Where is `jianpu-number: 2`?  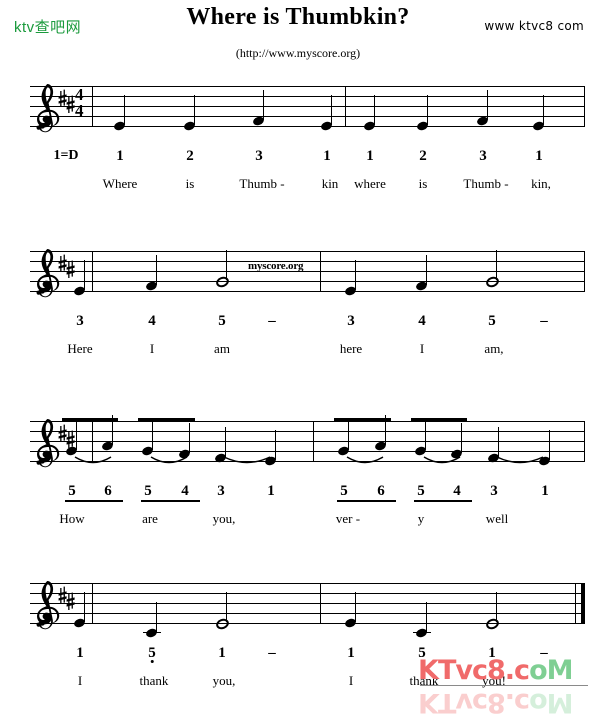 jianpu-number: 2 is located at coordinates (190, 156).